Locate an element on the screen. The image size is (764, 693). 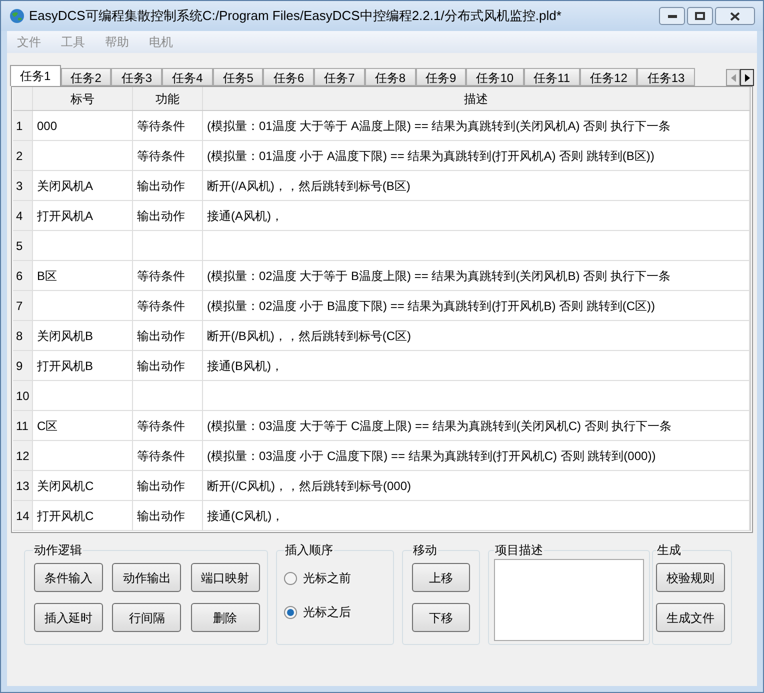
table-cell-text: 断开(/A风机)，，然后跳转到标号(B区) is located at coordinates (308, 186).